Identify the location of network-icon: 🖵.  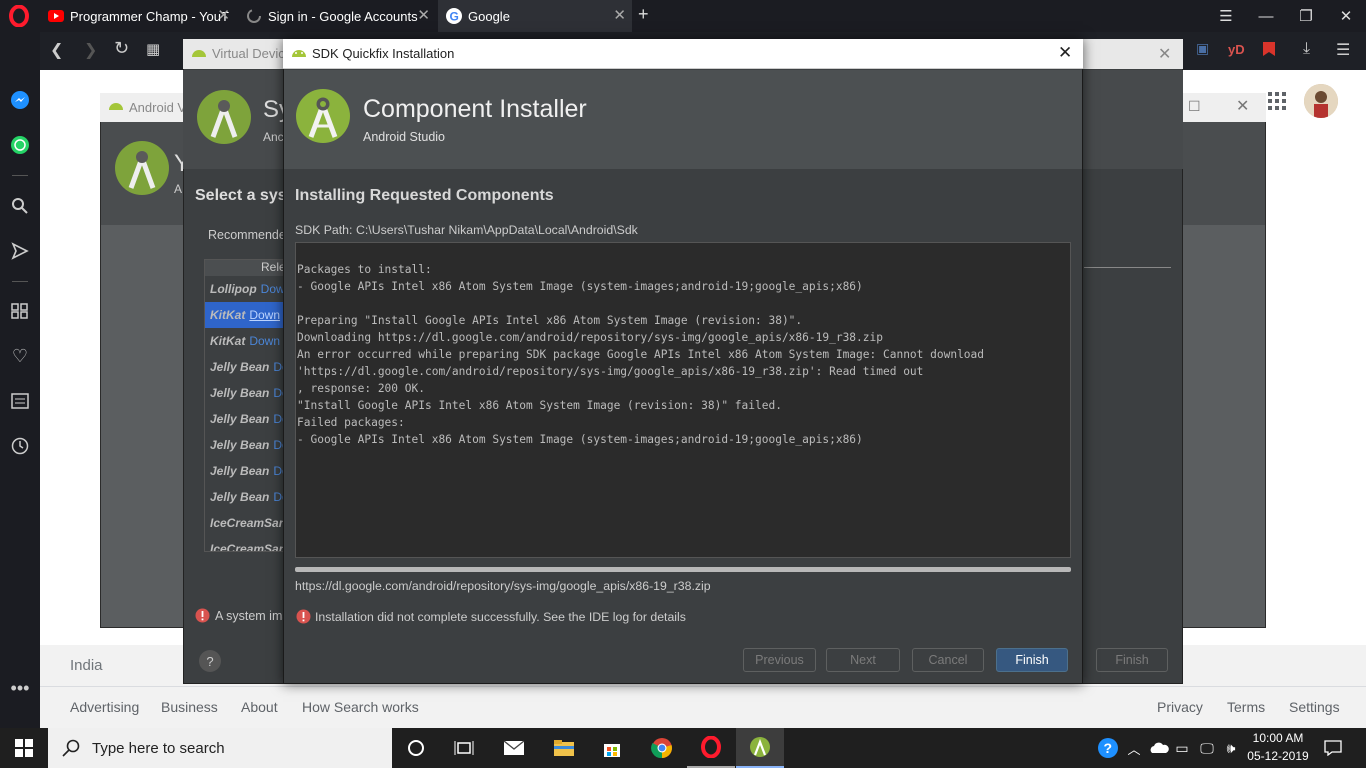
(1207, 748).